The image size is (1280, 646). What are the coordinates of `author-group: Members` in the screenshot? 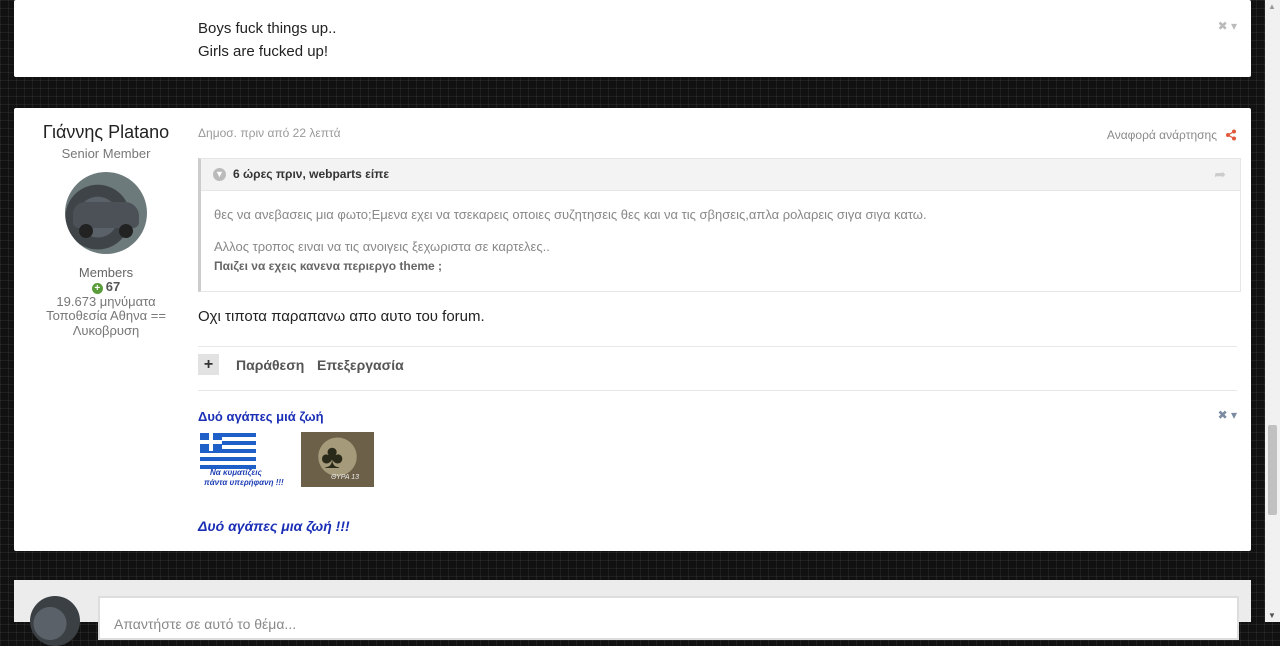 It's located at (106, 272).